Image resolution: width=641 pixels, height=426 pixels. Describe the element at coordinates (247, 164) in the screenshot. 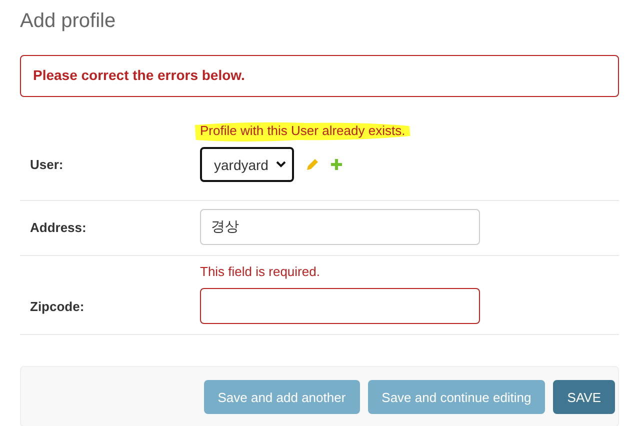

I see `user-select: yardyard` at that location.